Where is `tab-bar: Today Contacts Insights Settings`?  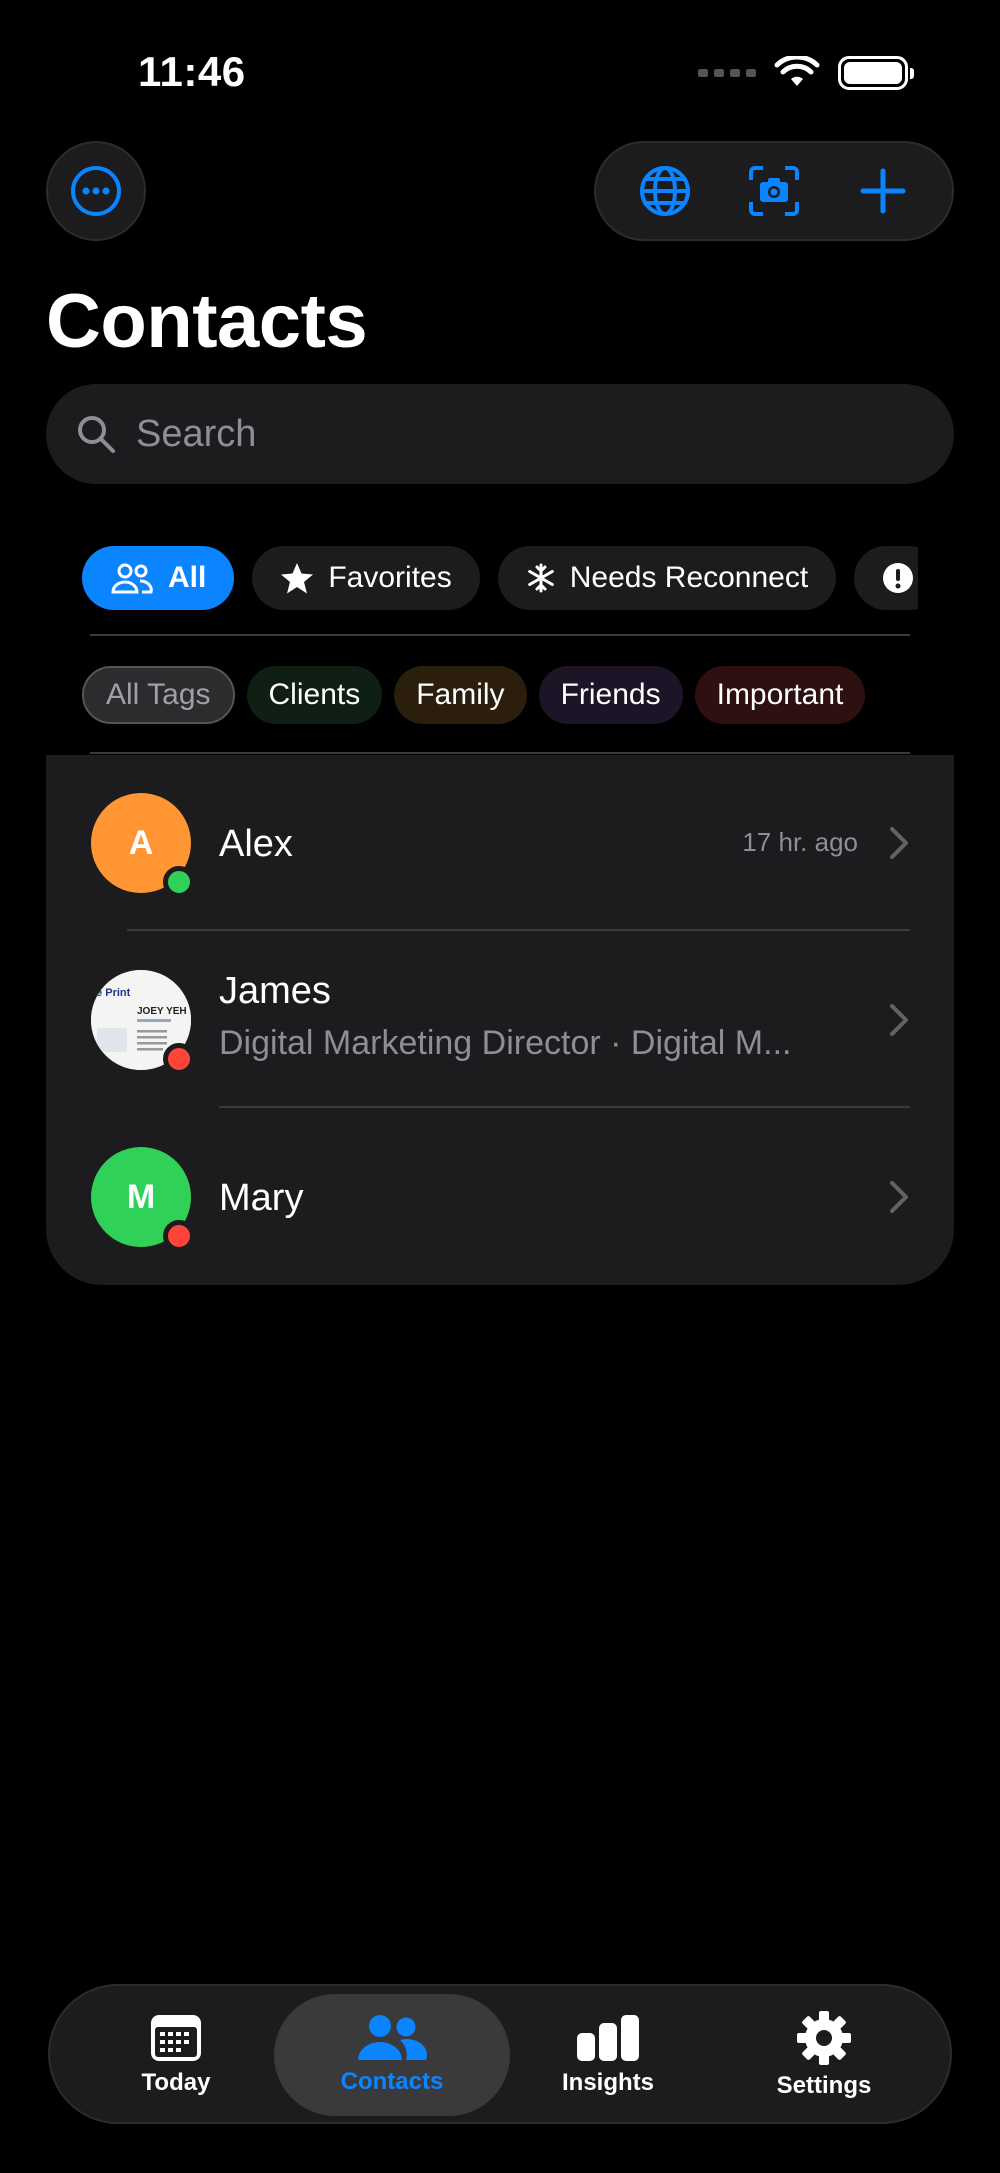 tab-bar: Today Contacts Insights Settings is located at coordinates (500, 2054).